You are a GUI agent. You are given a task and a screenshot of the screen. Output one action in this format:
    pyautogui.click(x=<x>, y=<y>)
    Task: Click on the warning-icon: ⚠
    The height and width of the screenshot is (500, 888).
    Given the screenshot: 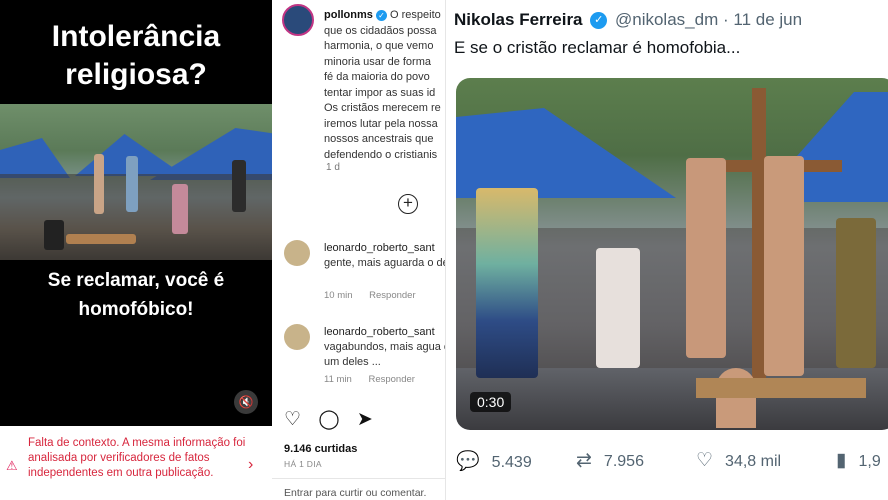 What is the action you would take?
    pyautogui.click(x=12, y=465)
    